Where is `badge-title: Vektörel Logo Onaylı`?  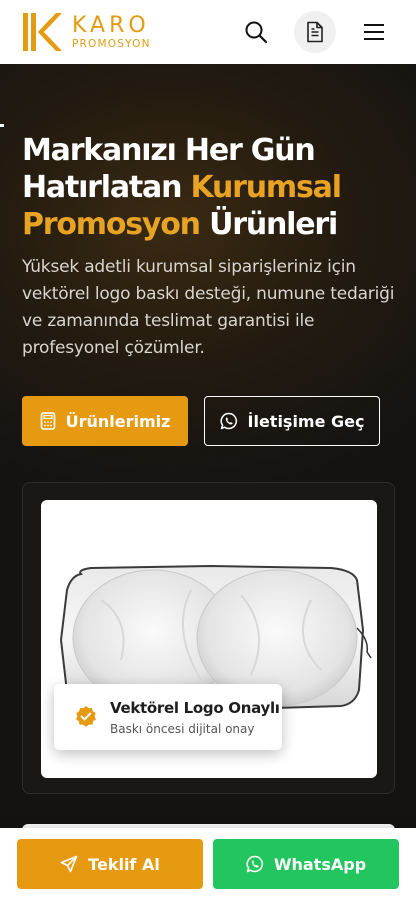 badge-title: Vektörel Logo Onaylı is located at coordinates (195, 707).